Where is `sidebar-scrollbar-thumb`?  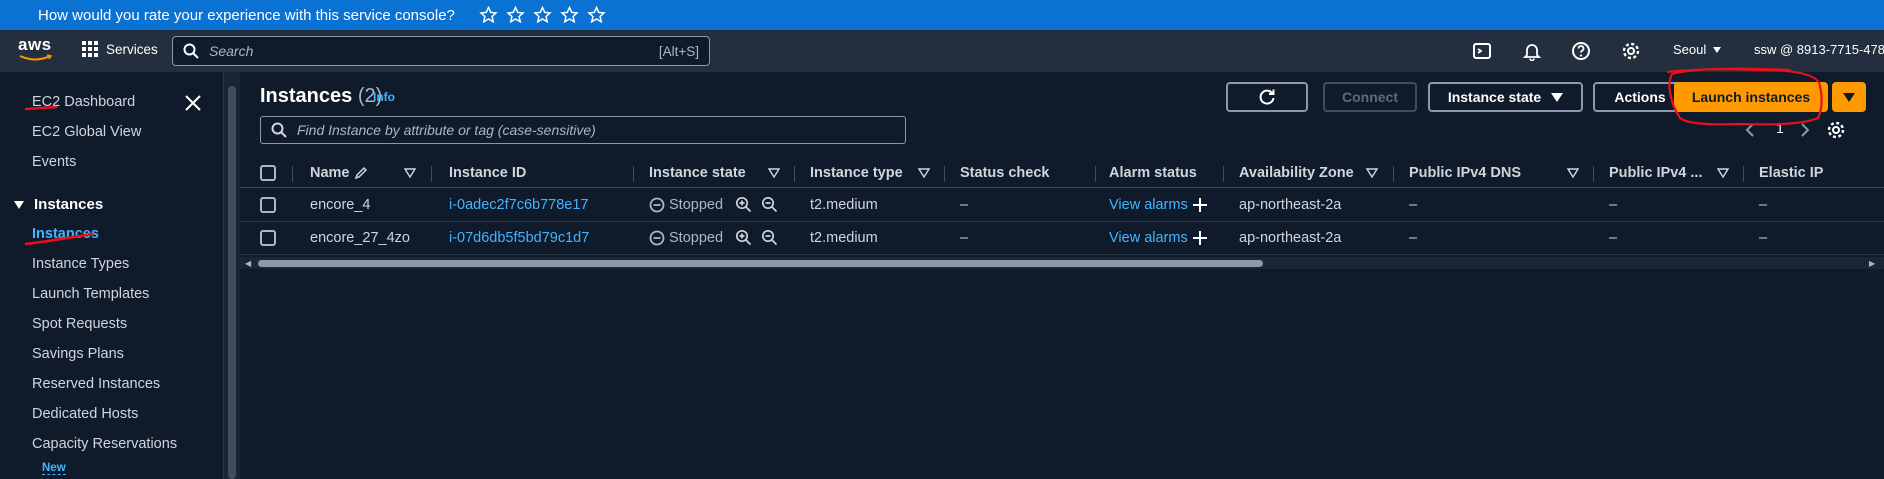 sidebar-scrollbar-thumb is located at coordinates (232, 282).